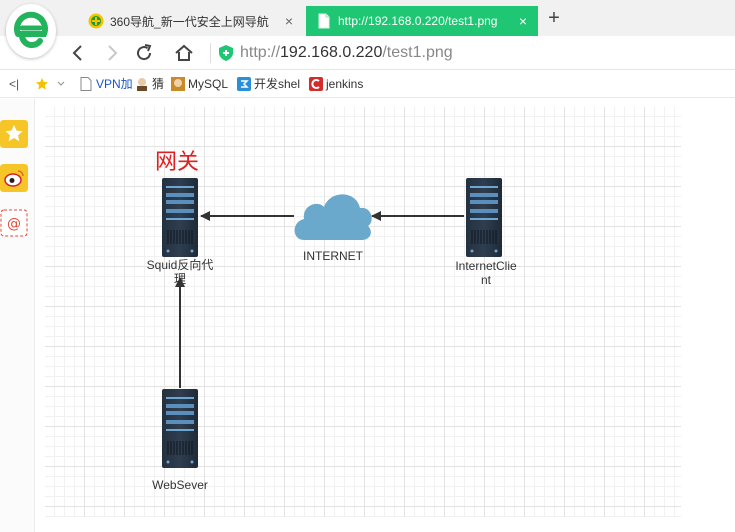  Describe the element at coordinates (114, 84) in the screenshot. I see `bookmark-label: VPN加` at that location.